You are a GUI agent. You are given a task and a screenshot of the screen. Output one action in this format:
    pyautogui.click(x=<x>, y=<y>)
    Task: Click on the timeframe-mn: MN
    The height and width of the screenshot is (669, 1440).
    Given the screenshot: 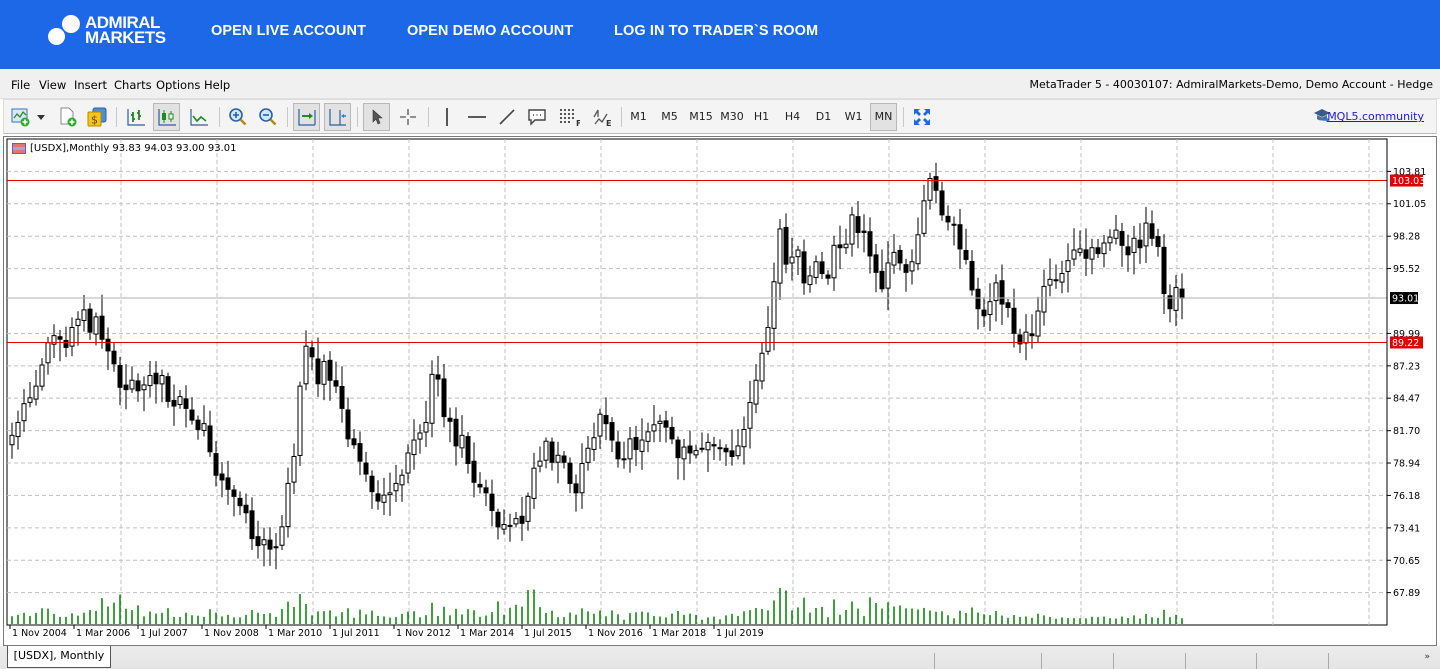 What is the action you would take?
    pyautogui.click(x=883, y=117)
    